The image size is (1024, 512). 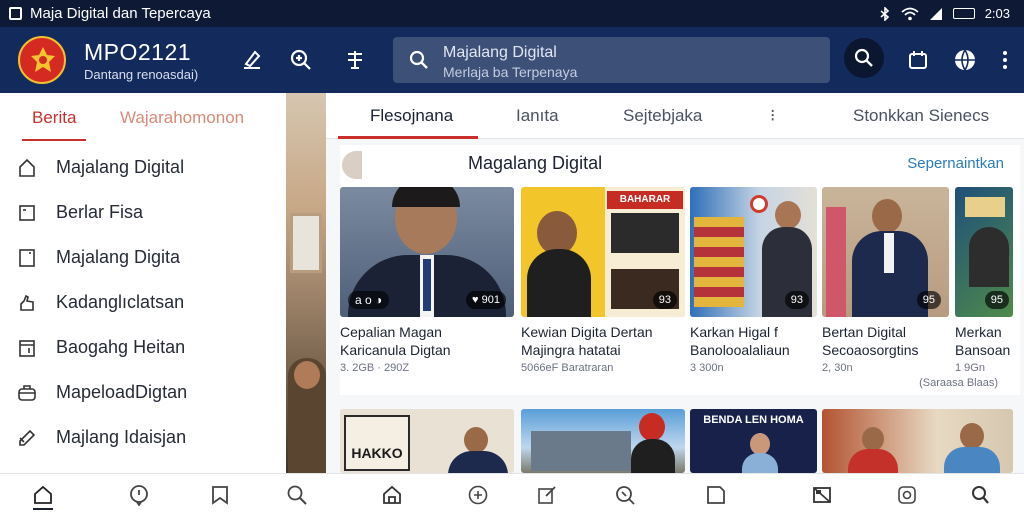 I want to click on news-card: 95 Merkan Bansoan 1 9Gn, so click(x=984, y=280).